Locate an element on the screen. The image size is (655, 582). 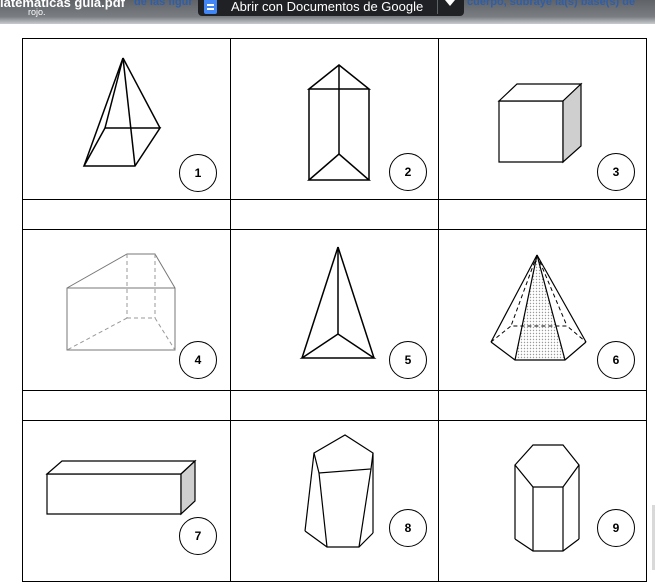
hexagonal-prism-icon is located at coordinates (547, 498).